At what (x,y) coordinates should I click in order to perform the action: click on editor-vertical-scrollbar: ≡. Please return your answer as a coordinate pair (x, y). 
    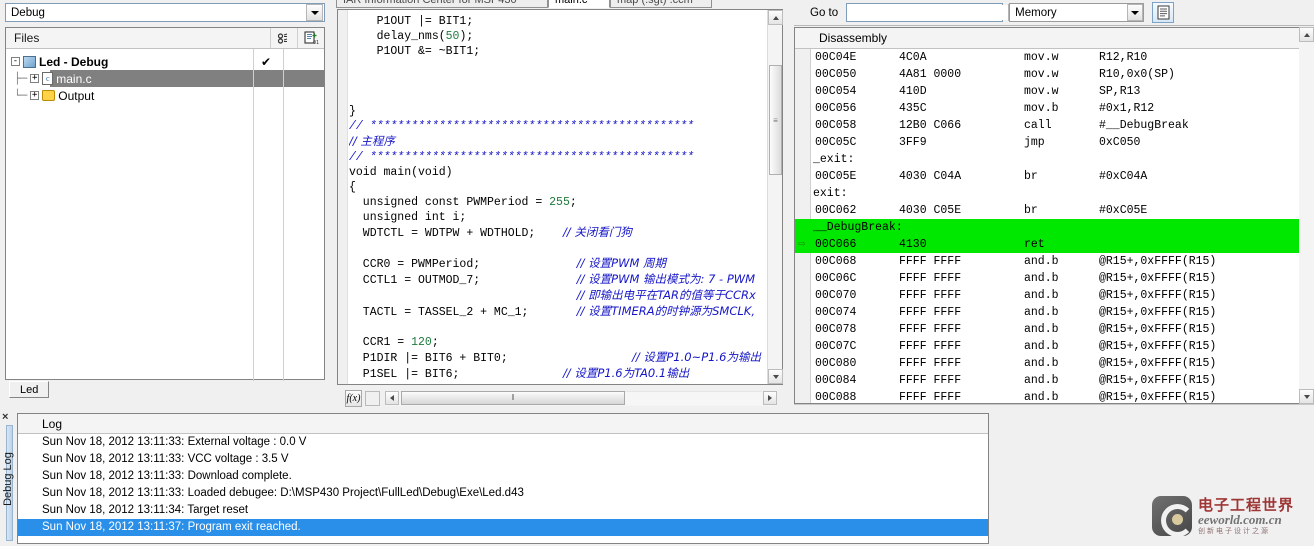
    Looking at the image, I should click on (775, 197).